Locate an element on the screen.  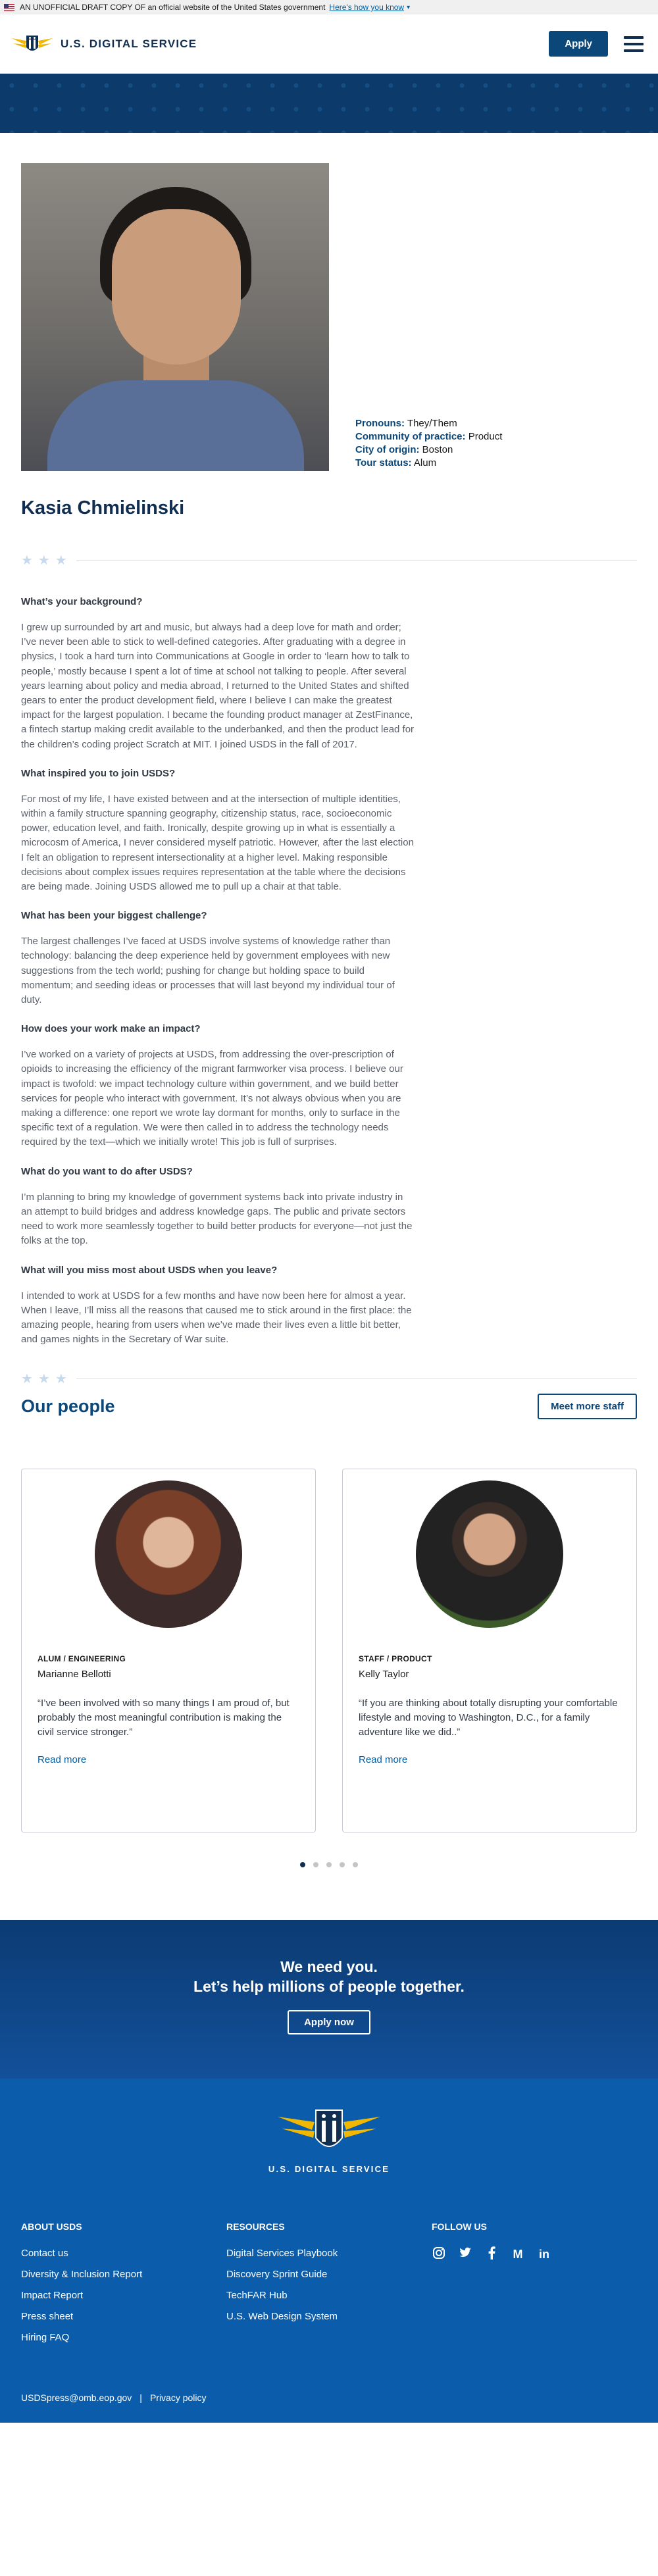
person-role: ALUM / ENGINEERING is located at coordinates (82, 1659).